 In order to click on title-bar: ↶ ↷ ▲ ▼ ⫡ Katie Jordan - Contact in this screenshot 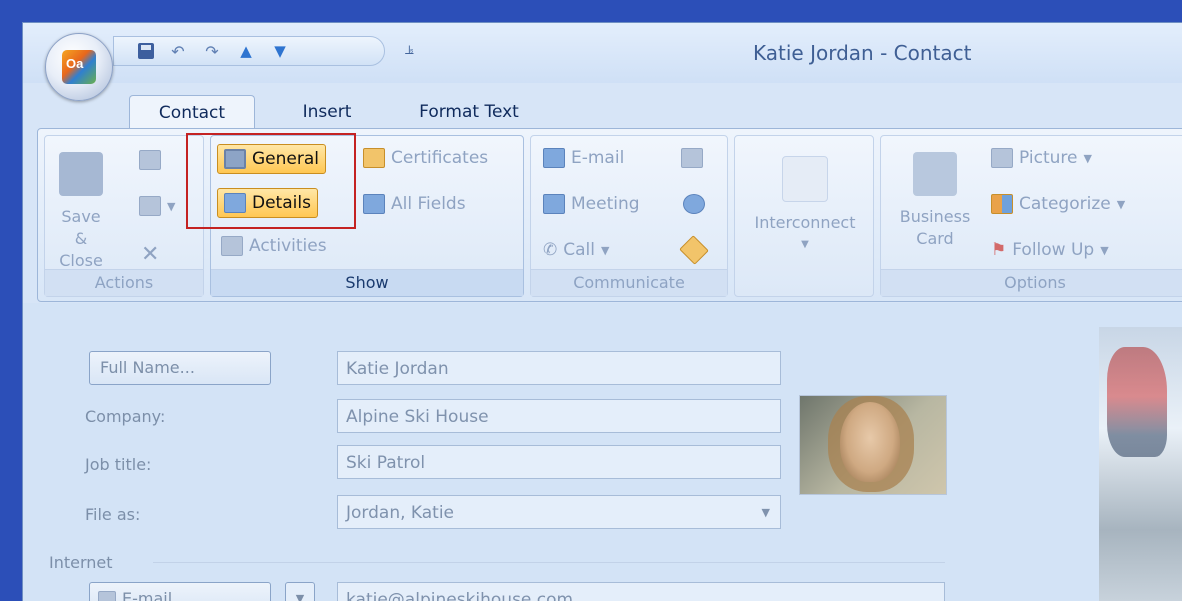, I will do `click(602, 53)`.